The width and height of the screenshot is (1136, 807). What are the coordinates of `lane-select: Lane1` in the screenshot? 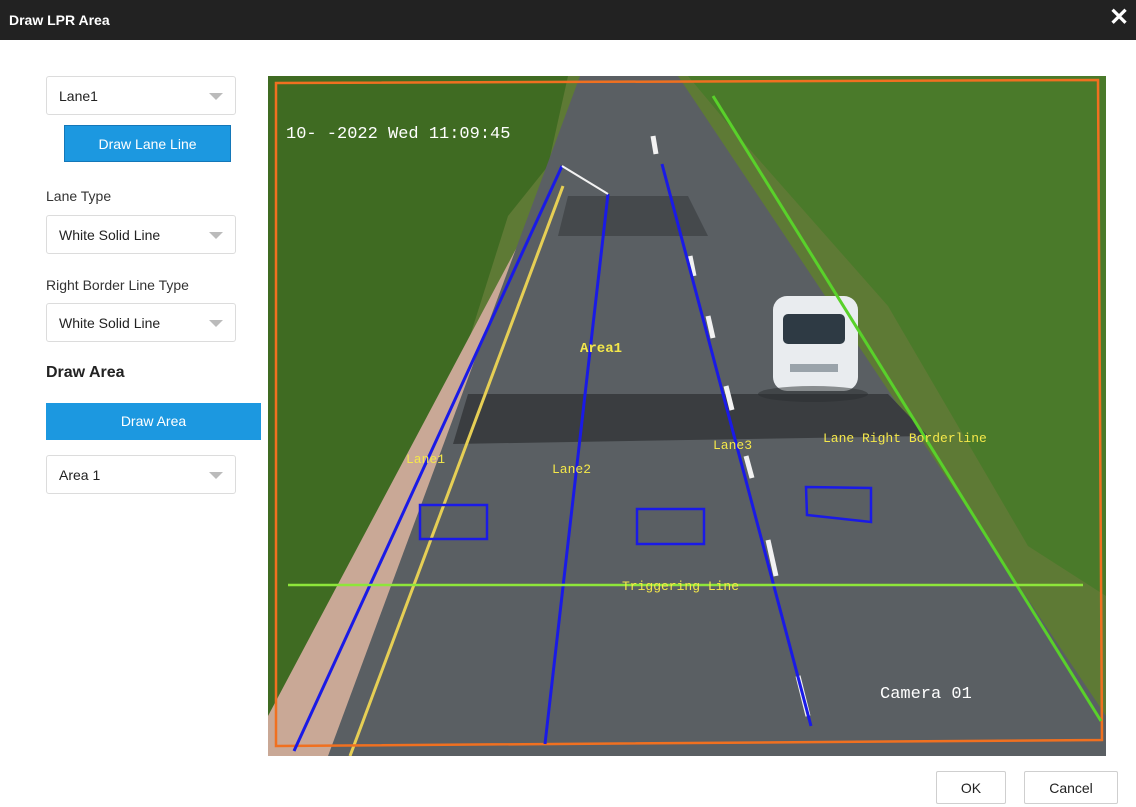 It's located at (141, 95).